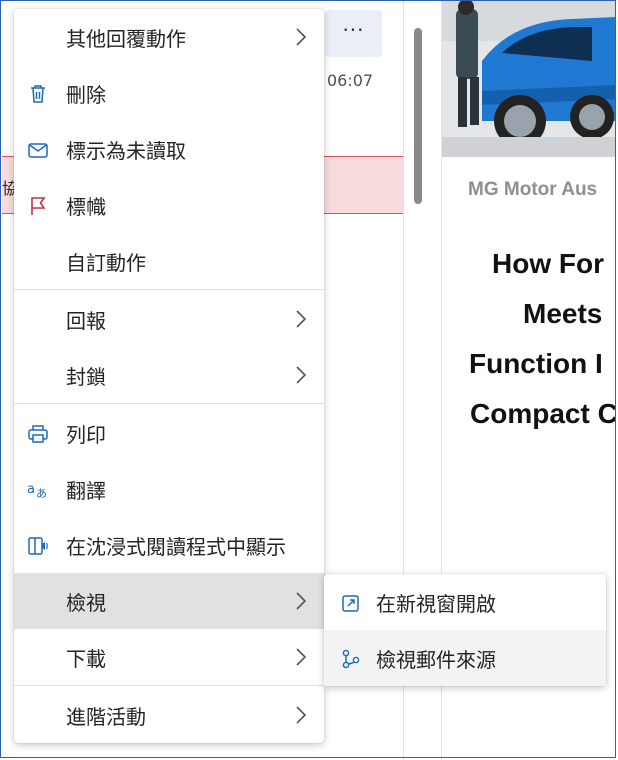  What do you see at coordinates (563, 313) in the screenshot?
I see `headline-line: Meets` at bounding box center [563, 313].